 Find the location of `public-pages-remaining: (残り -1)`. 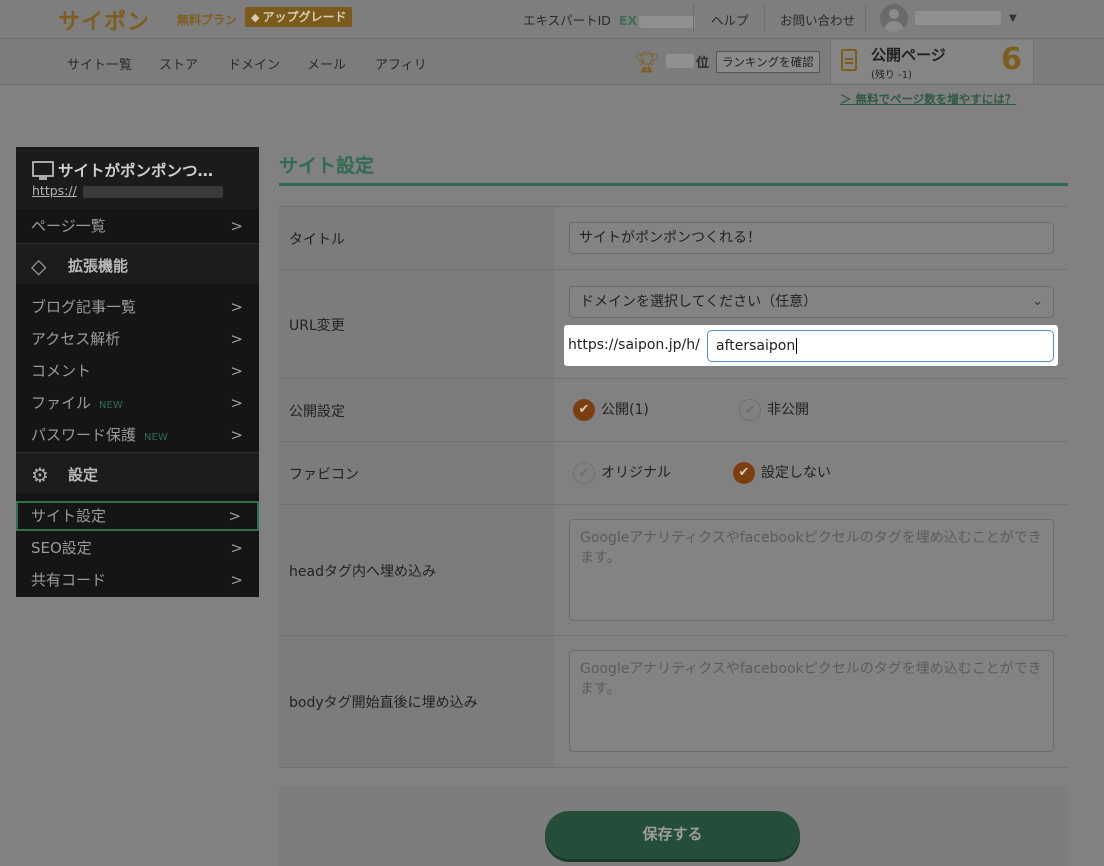

public-pages-remaining: (残り -1) is located at coordinates (891, 75).